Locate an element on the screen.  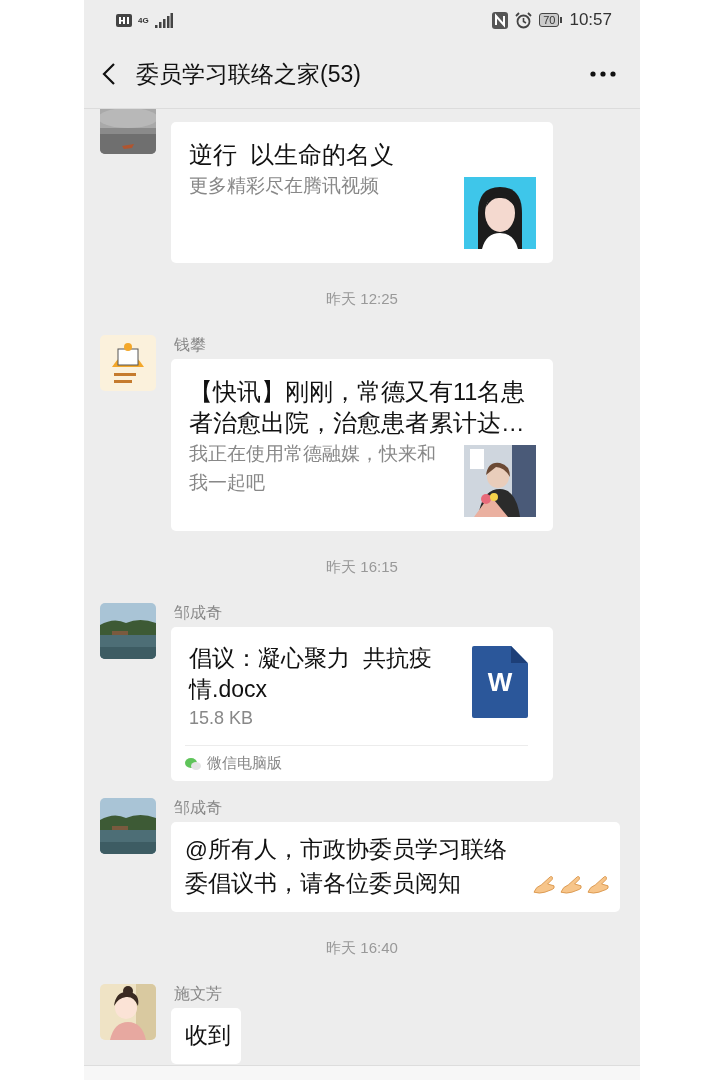
clock-time: 10:57 is located at coordinates (590, 20).